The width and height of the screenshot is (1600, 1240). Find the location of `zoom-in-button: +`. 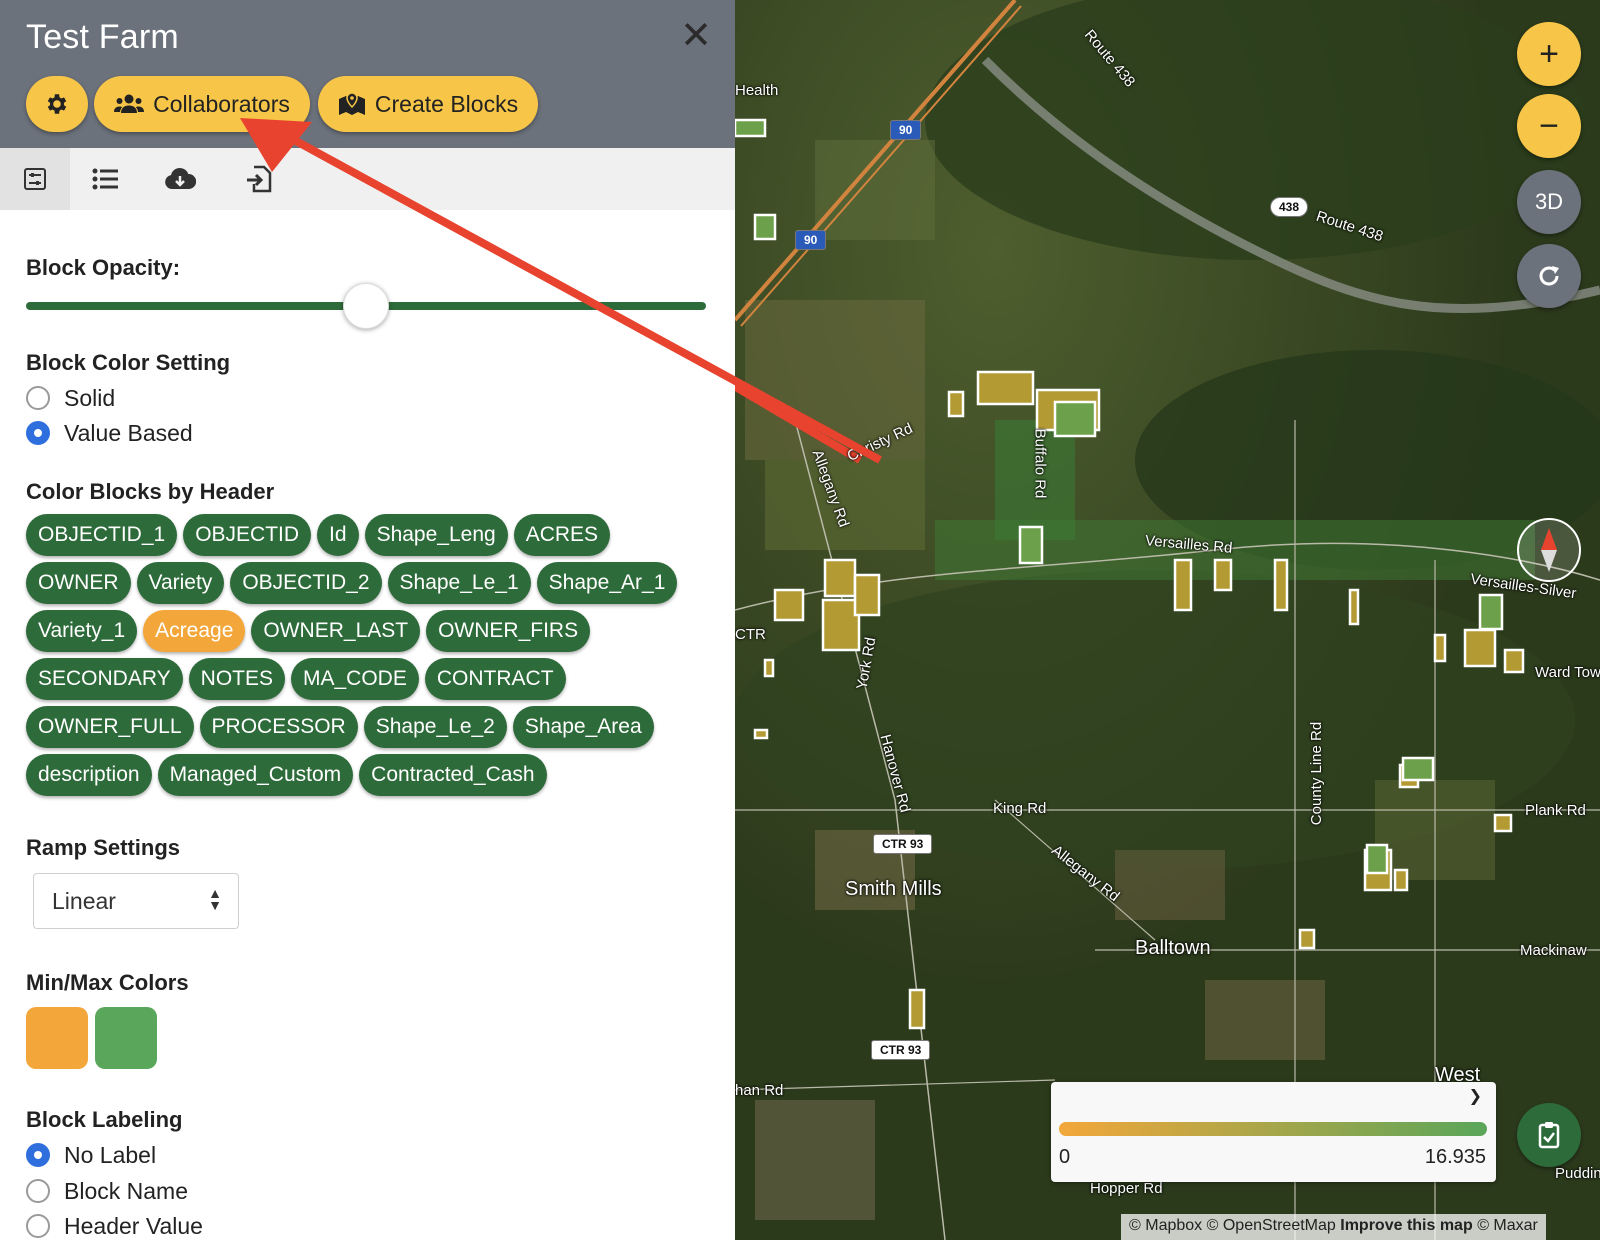

zoom-in-button: + is located at coordinates (1549, 54).